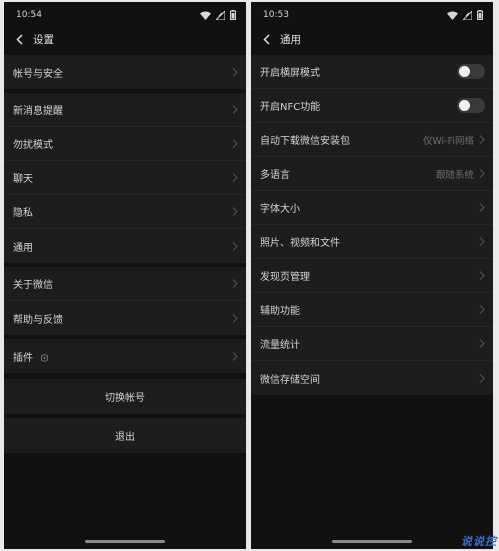 This screenshot has height=551, width=499. I want to click on settings-group-about: 关于微信 帮助与反馈, so click(125, 301).